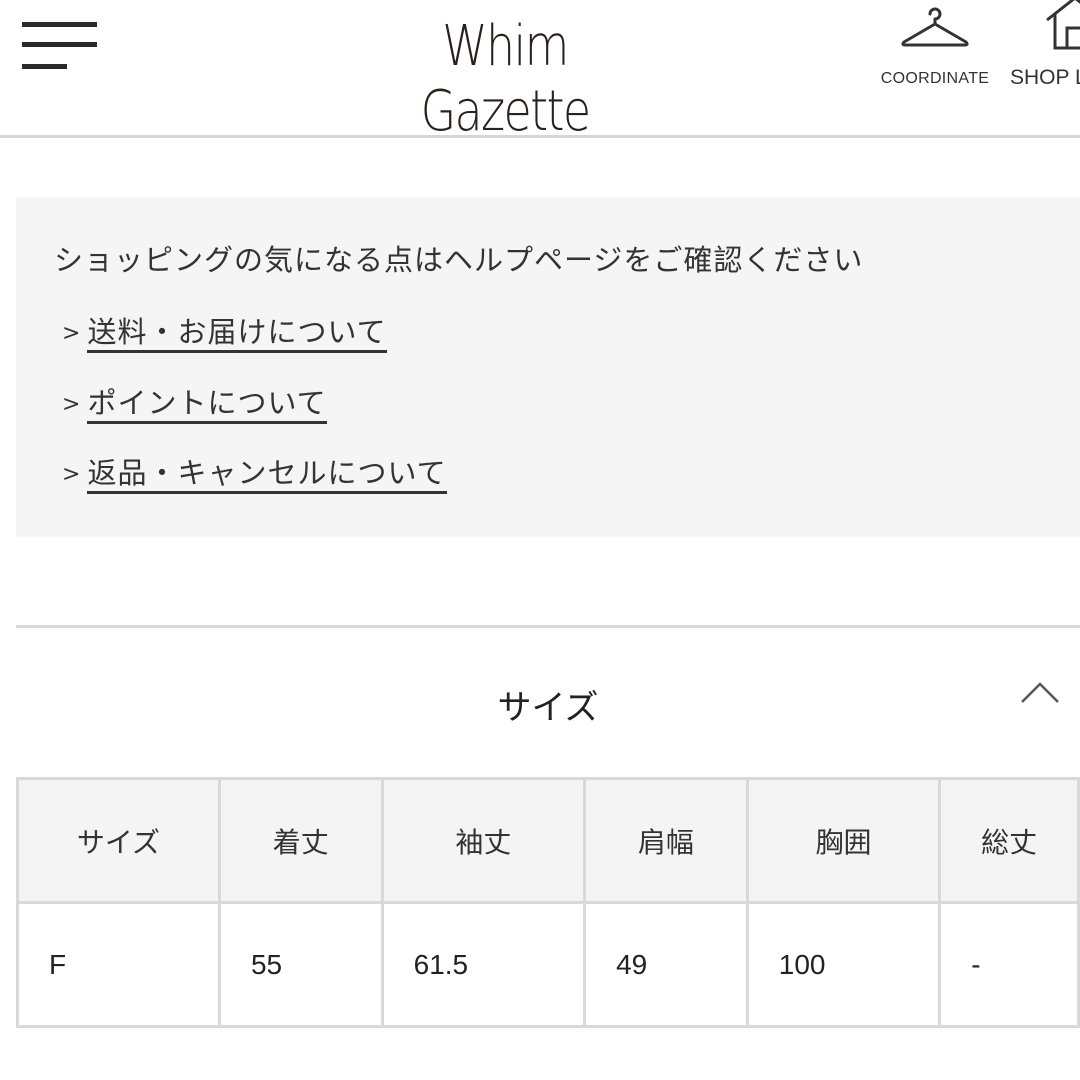 This screenshot has width=1080, height=1080. I want to click on header-size: サイズ, so click(118, 840).